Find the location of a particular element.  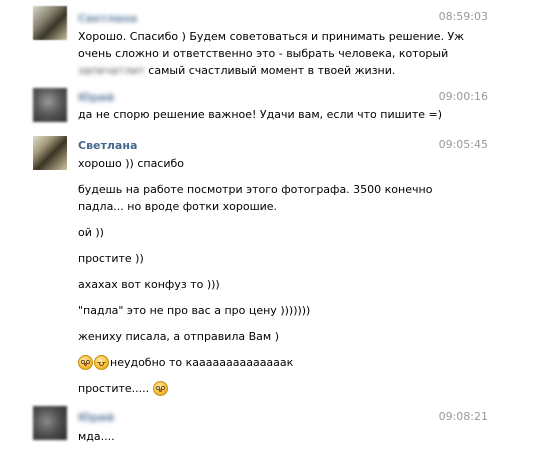

message-text: падла... но вроде фотки хорошие. is located at coordinates (178, 206).